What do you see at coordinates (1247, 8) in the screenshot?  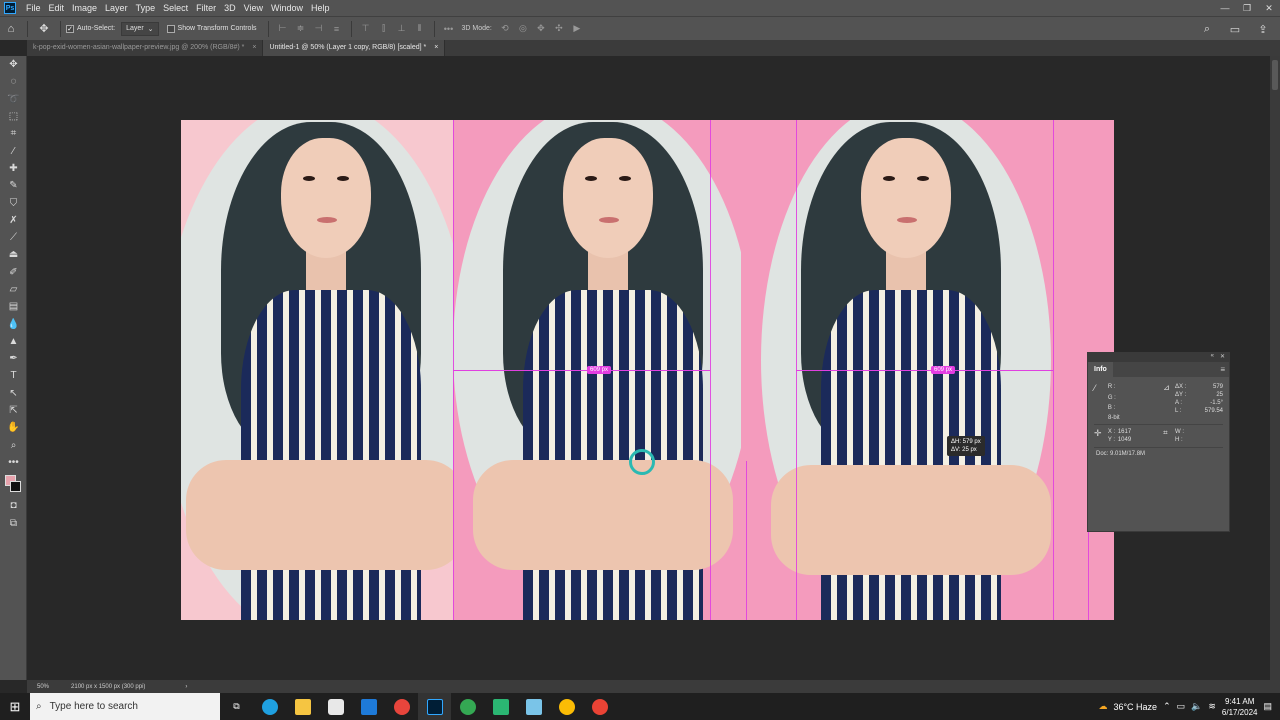 I see `restore-icon: ❐` at bounding box center [1247, 8].